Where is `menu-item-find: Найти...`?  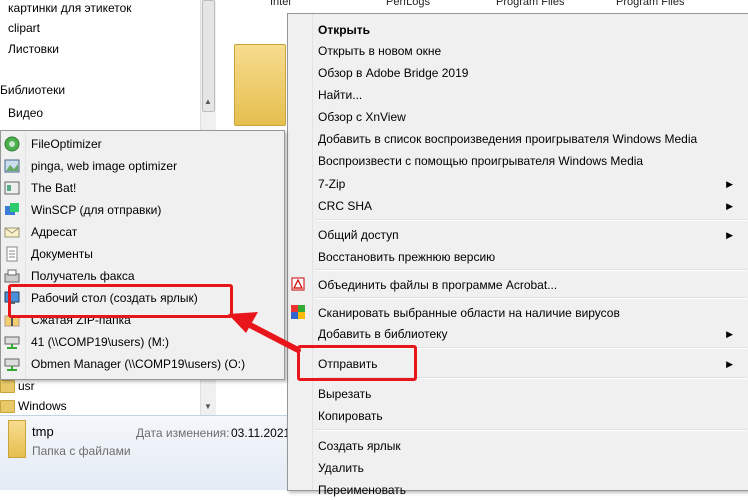 menu-item-find: Найти... is located at coordinates (340, 95).